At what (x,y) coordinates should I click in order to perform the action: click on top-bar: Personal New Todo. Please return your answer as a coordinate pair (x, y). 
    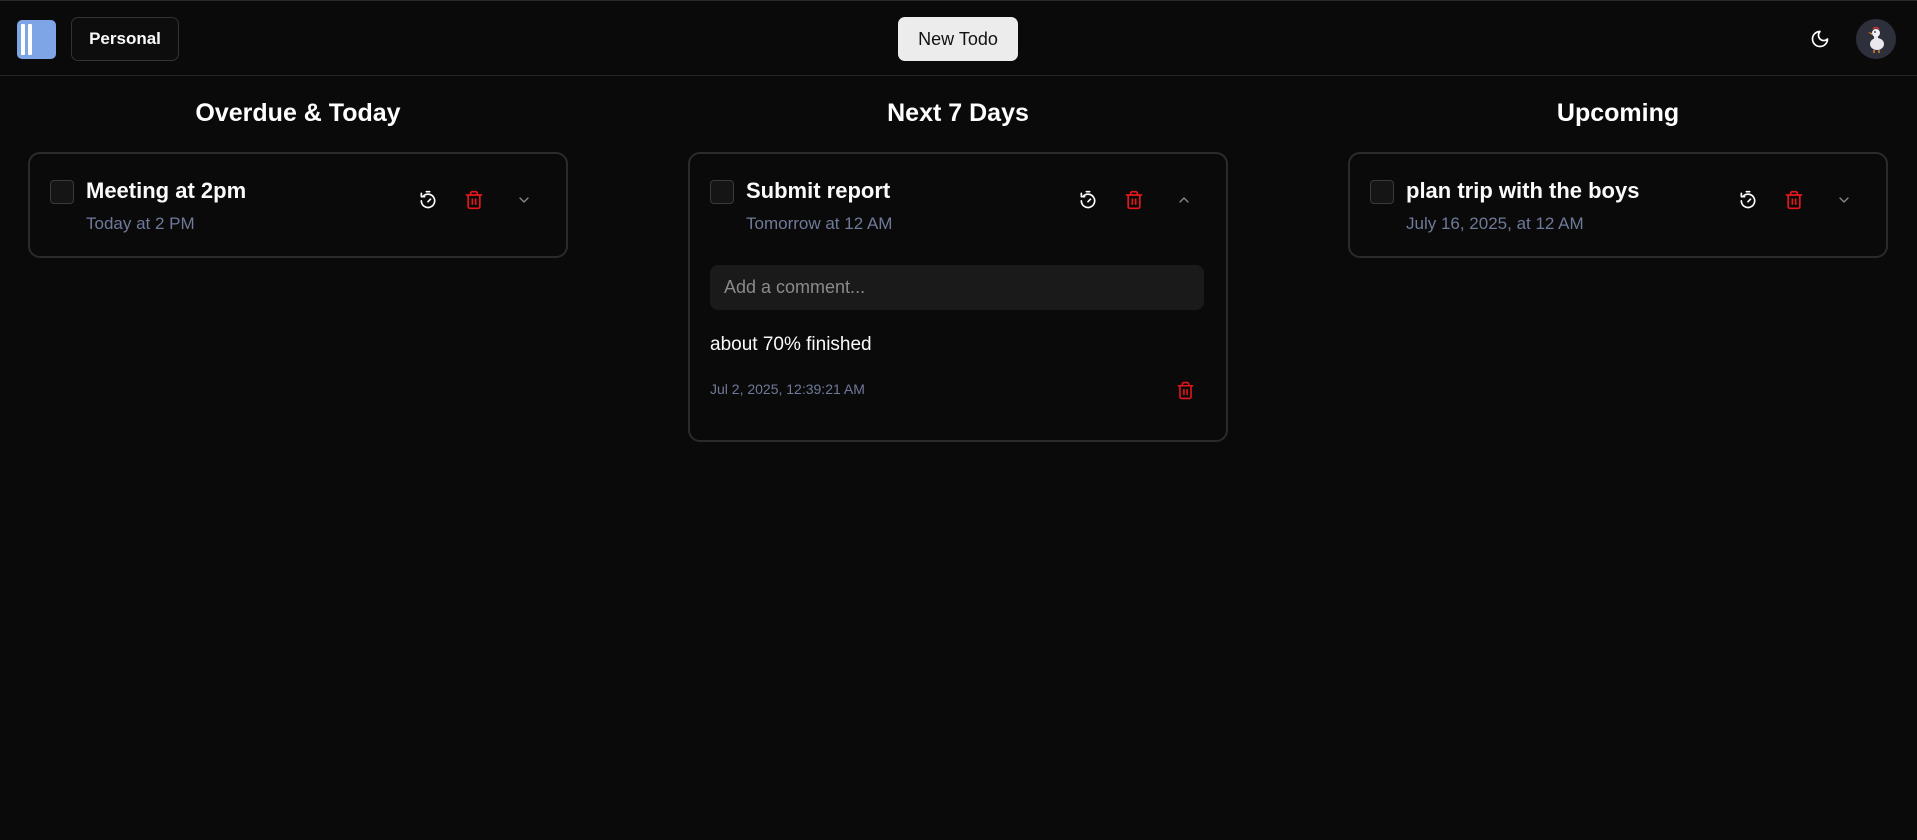
    Looking at the image, I should click on (958, 38).